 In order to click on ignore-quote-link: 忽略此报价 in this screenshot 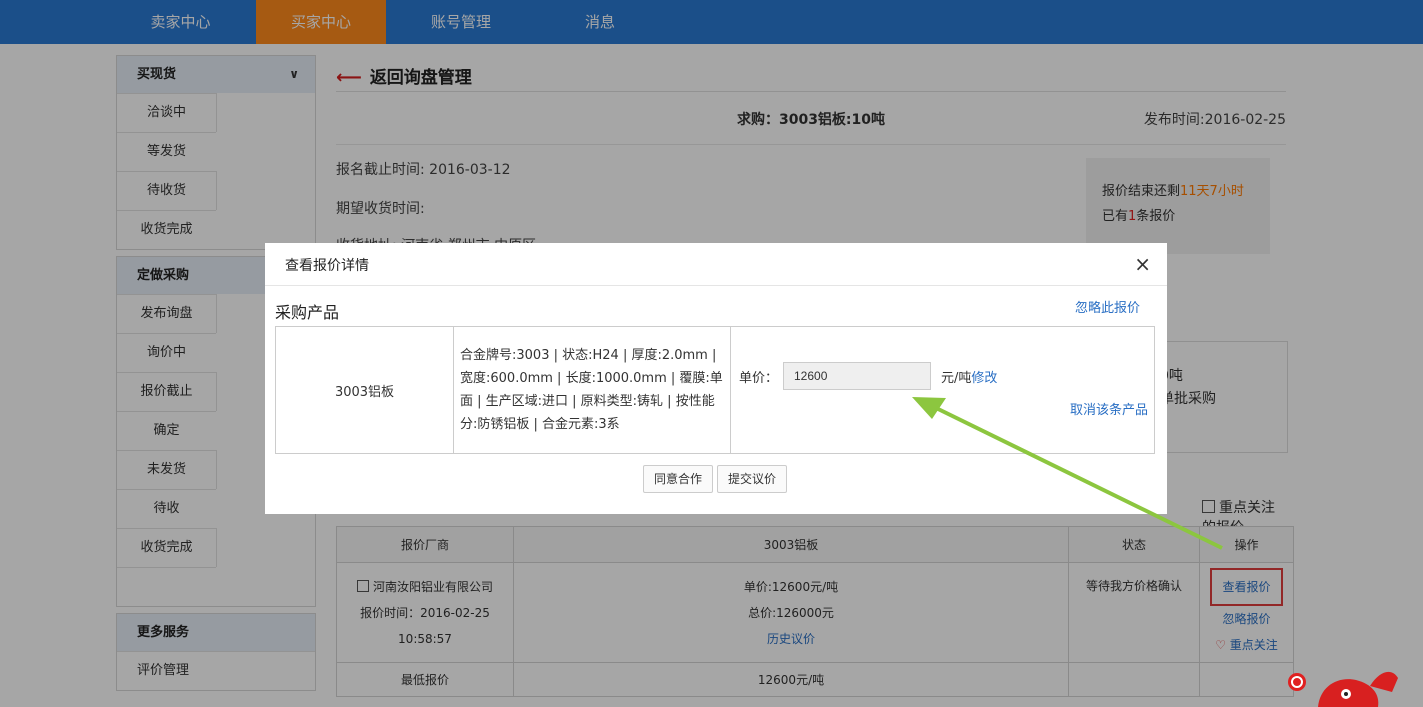, I will do `click(1107, 306)`.